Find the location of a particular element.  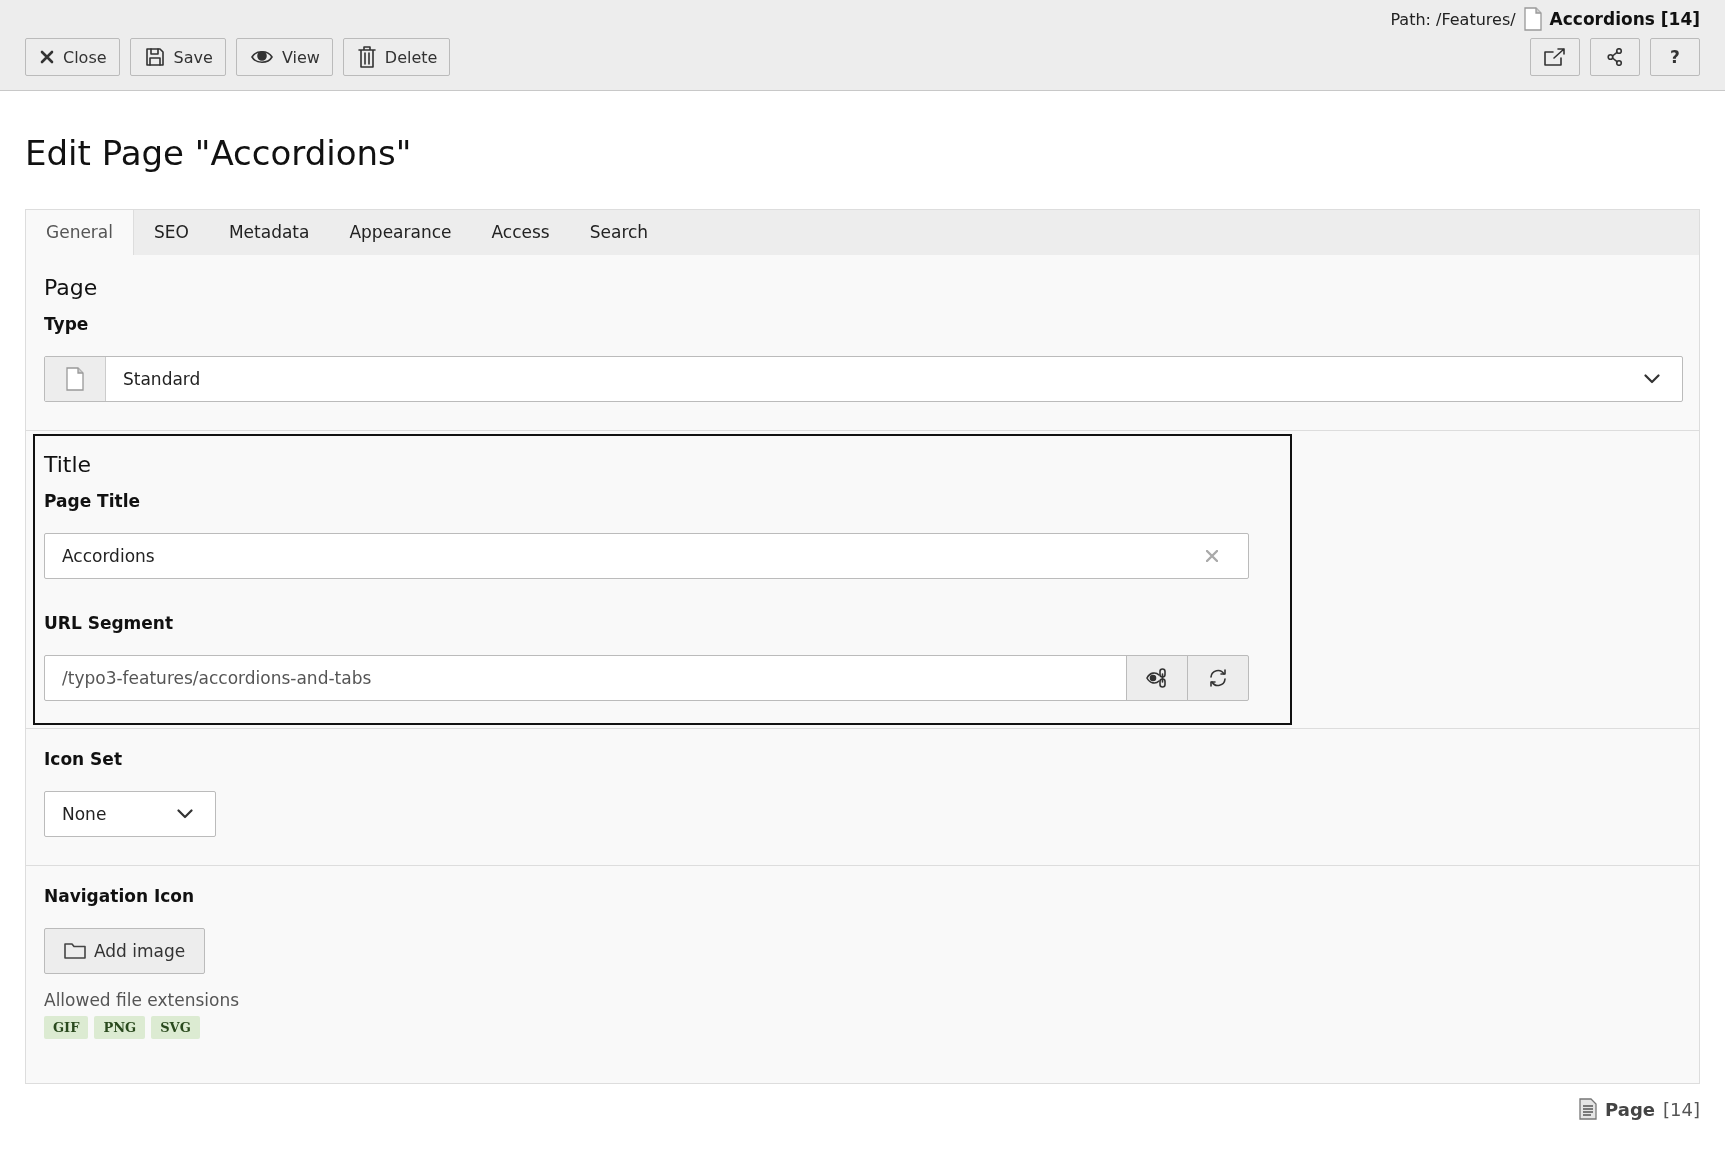

tab: Search is located at coordinates (619, 232).